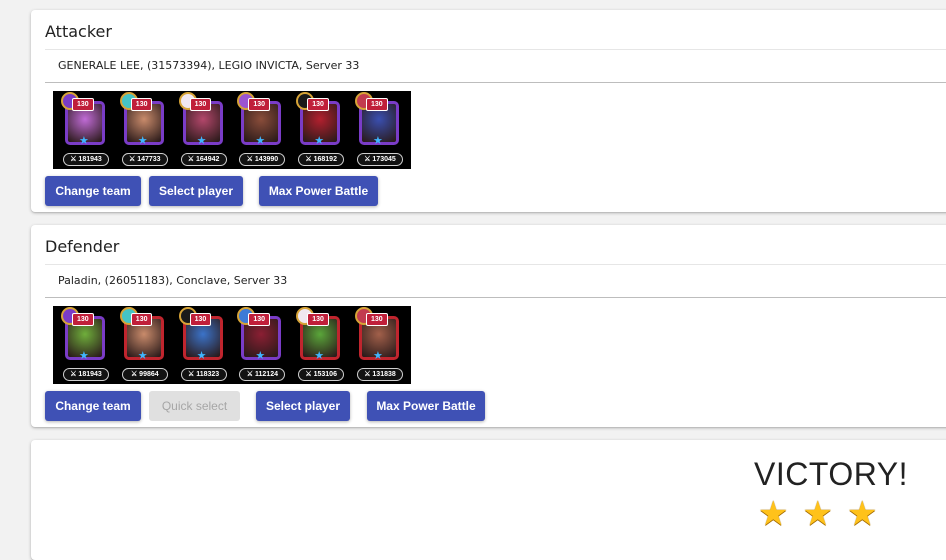 This screenshot has height=560, width=946. I want to click on defender-change-team-button: Change team, so click(93, 406).